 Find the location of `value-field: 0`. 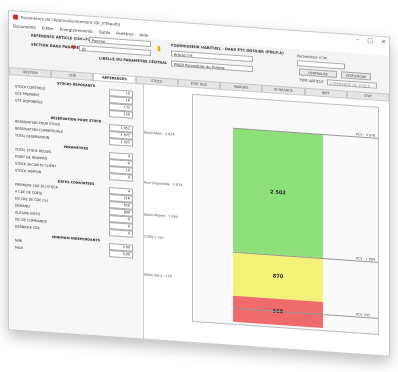

value-field: 0 is located at coordinates (121, 233).